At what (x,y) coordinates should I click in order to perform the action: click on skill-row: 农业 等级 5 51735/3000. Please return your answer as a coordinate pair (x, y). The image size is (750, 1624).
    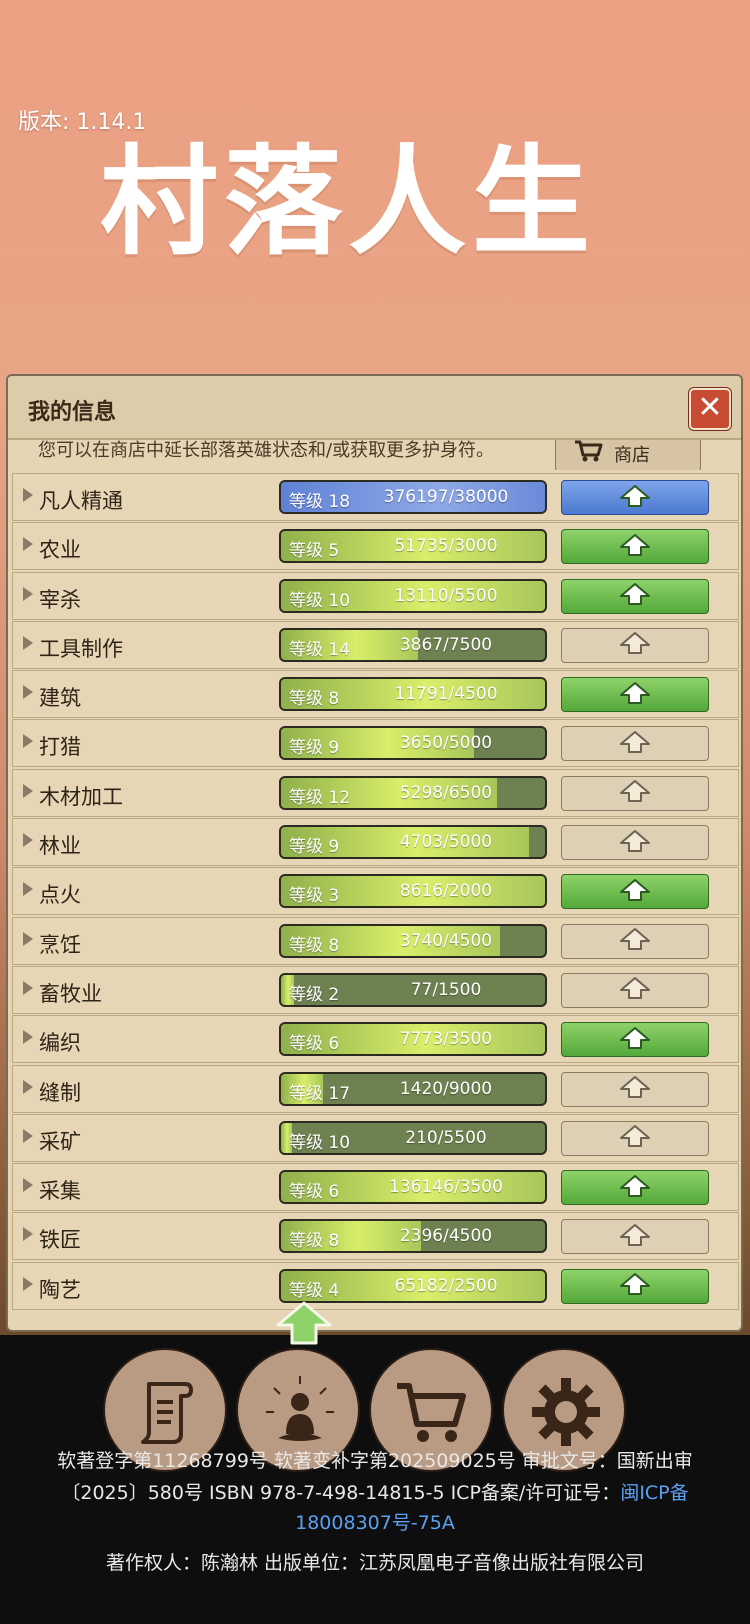
    Looking at the image, I should click on (375, 546).